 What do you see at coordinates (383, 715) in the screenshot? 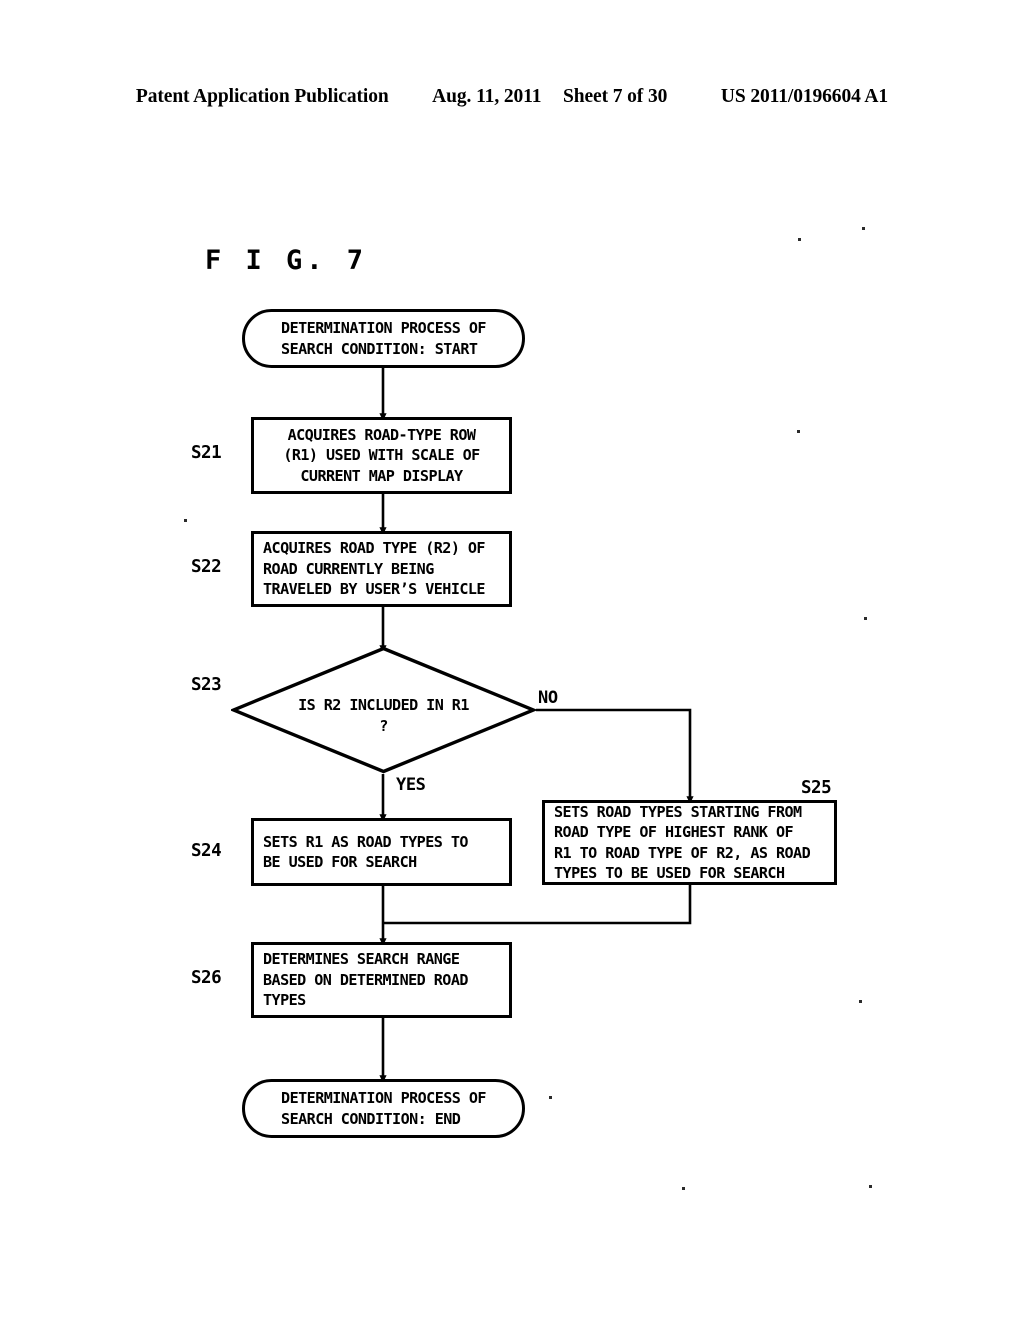
I see `flow-node-s23-text: IS R2 INCLUDED IN R1 ?` at bounding box center [383, 715].